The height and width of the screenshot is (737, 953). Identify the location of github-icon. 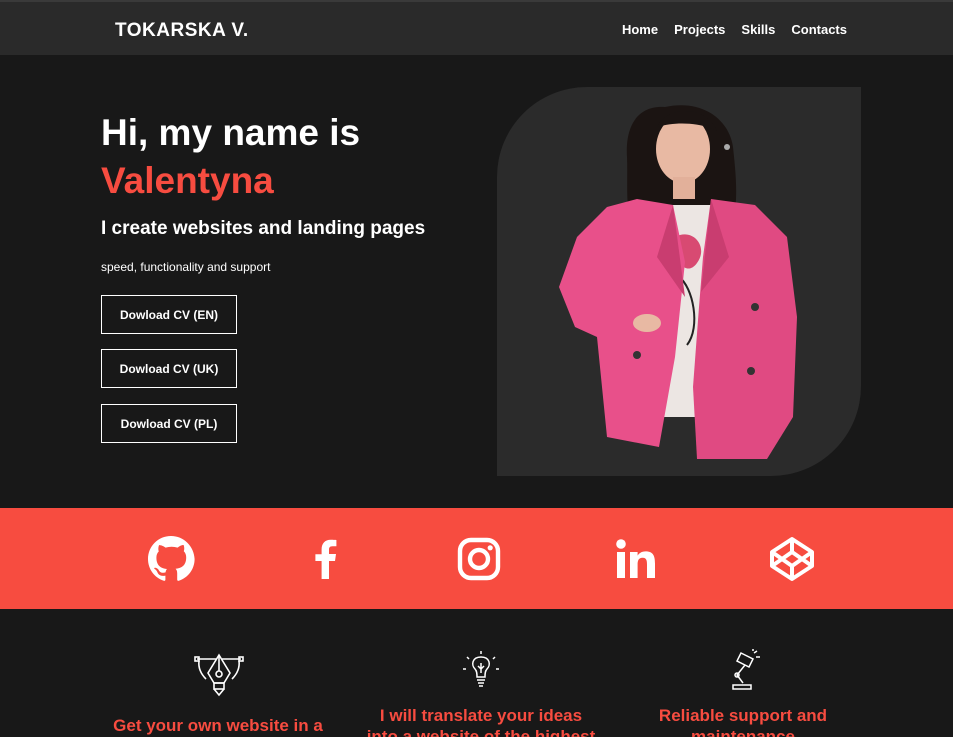
(171, 559).